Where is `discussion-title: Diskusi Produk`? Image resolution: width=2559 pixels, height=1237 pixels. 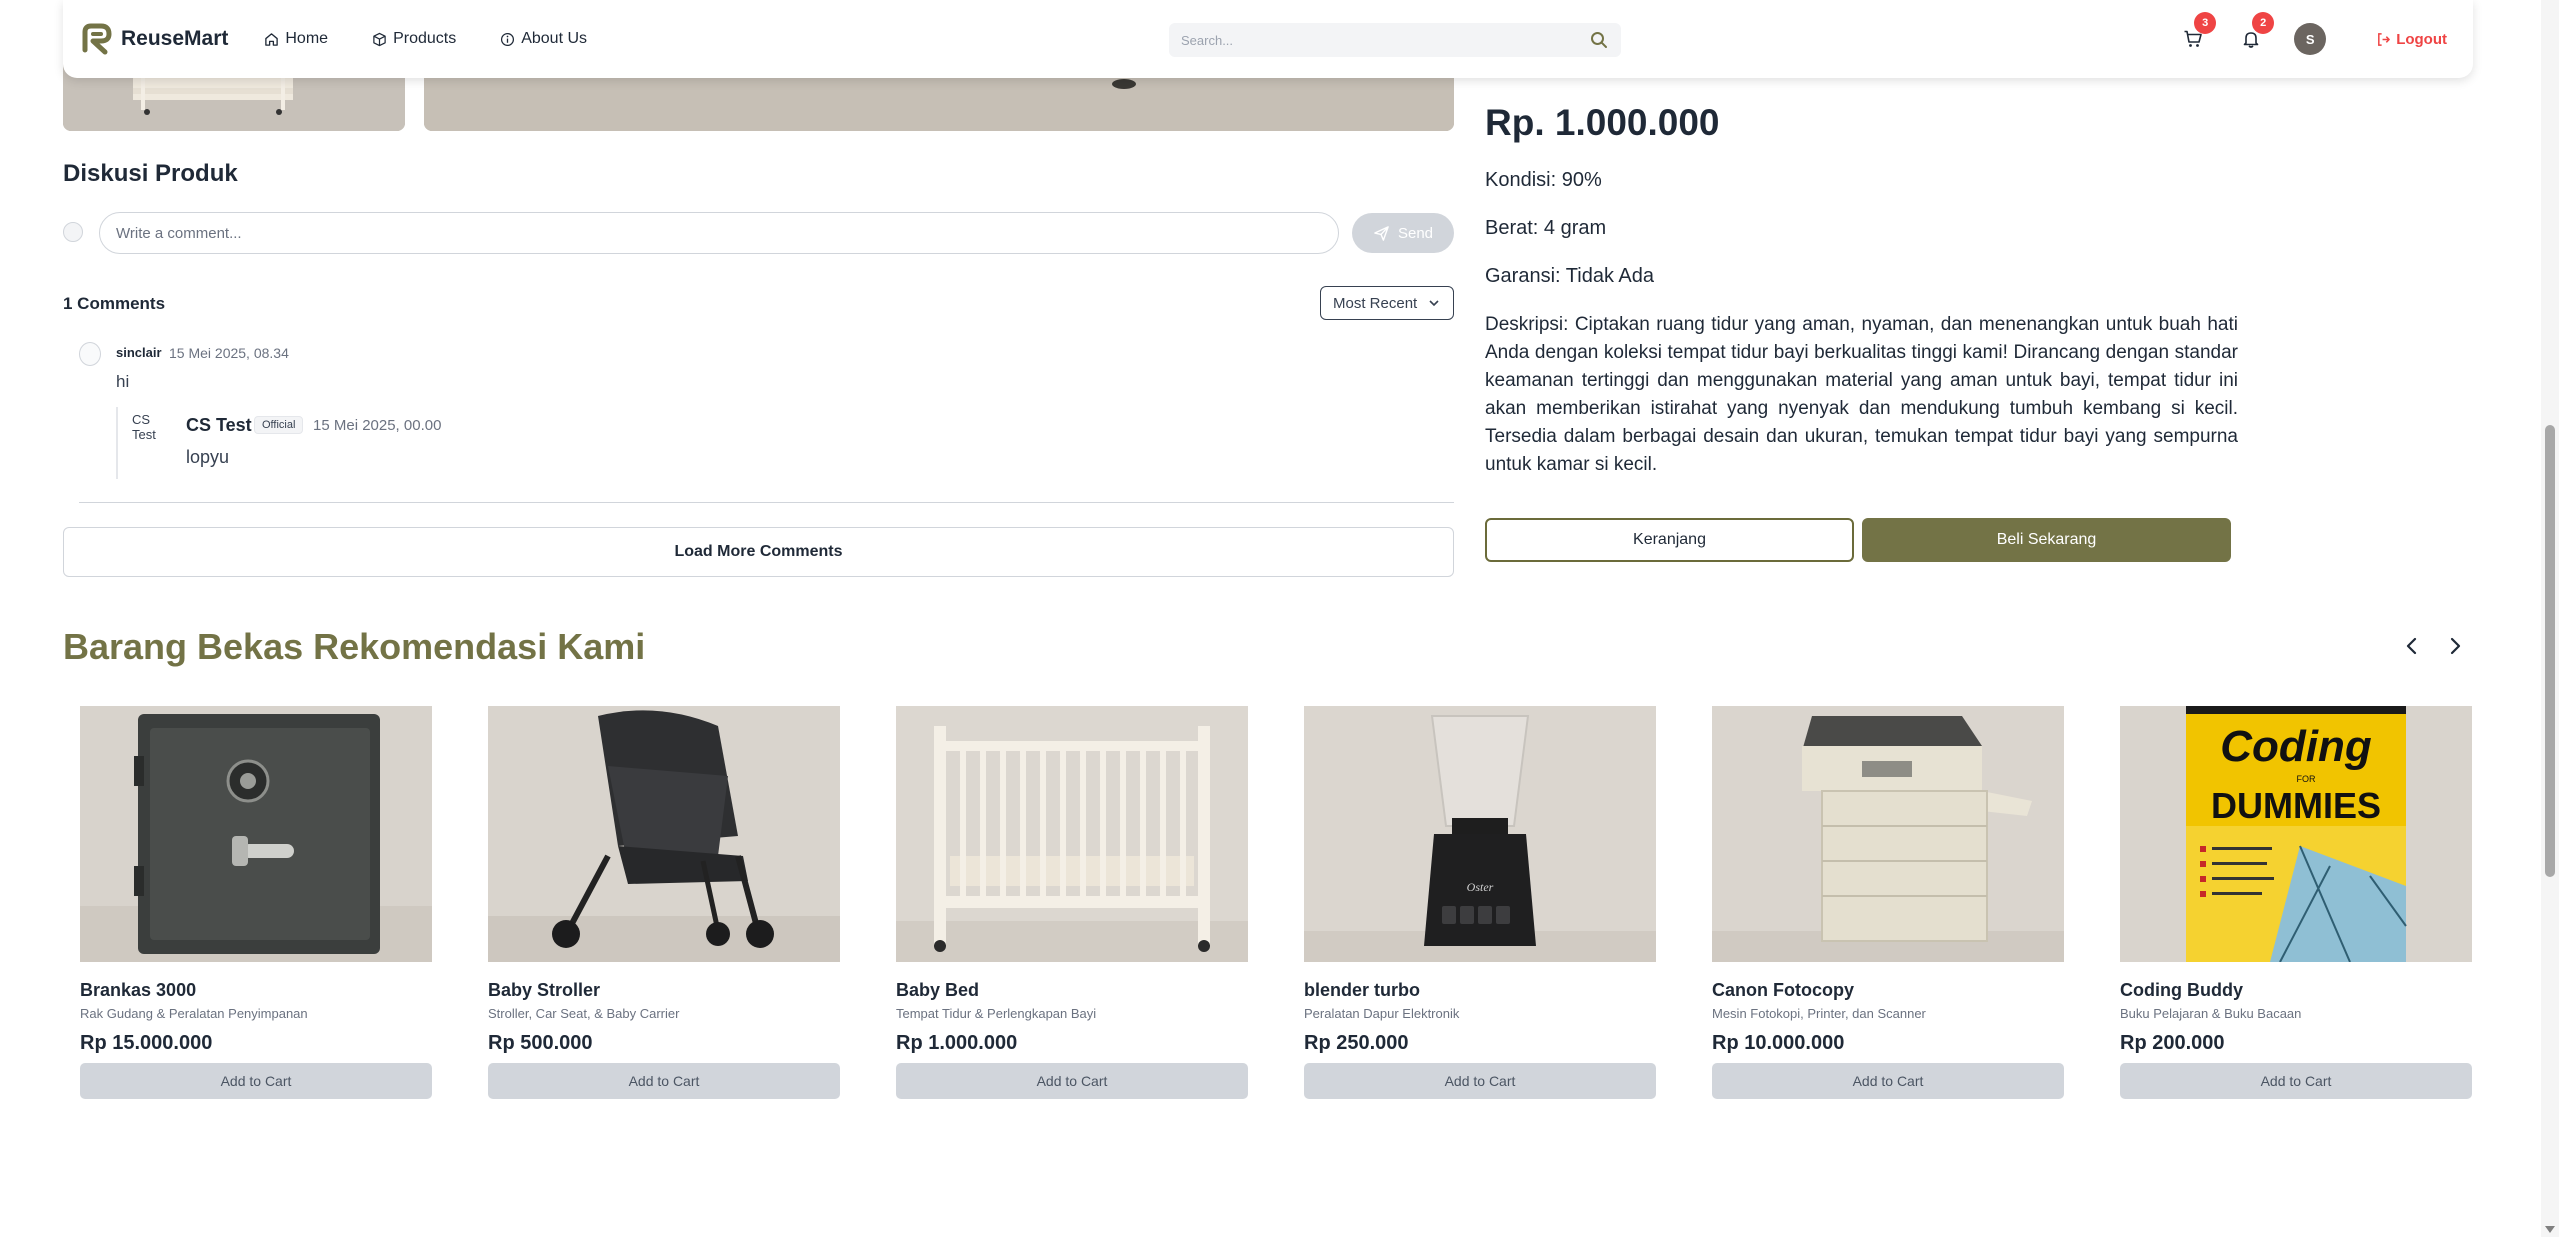
discussion-title: Diskusi Produk is located at coordinates (150, 173).